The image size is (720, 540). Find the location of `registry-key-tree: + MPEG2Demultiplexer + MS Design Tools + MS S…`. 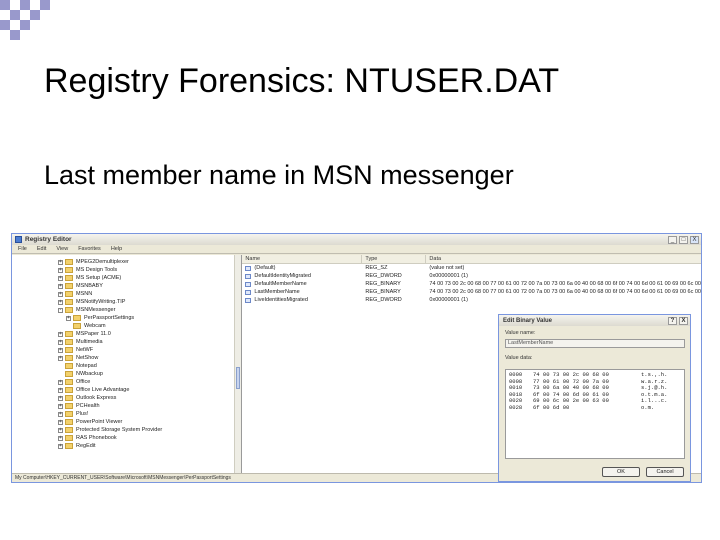

registry-key-tree: + MPEG2Demultiplexer + MS Design Tools + MS S… is located at coordinates (127, 364).